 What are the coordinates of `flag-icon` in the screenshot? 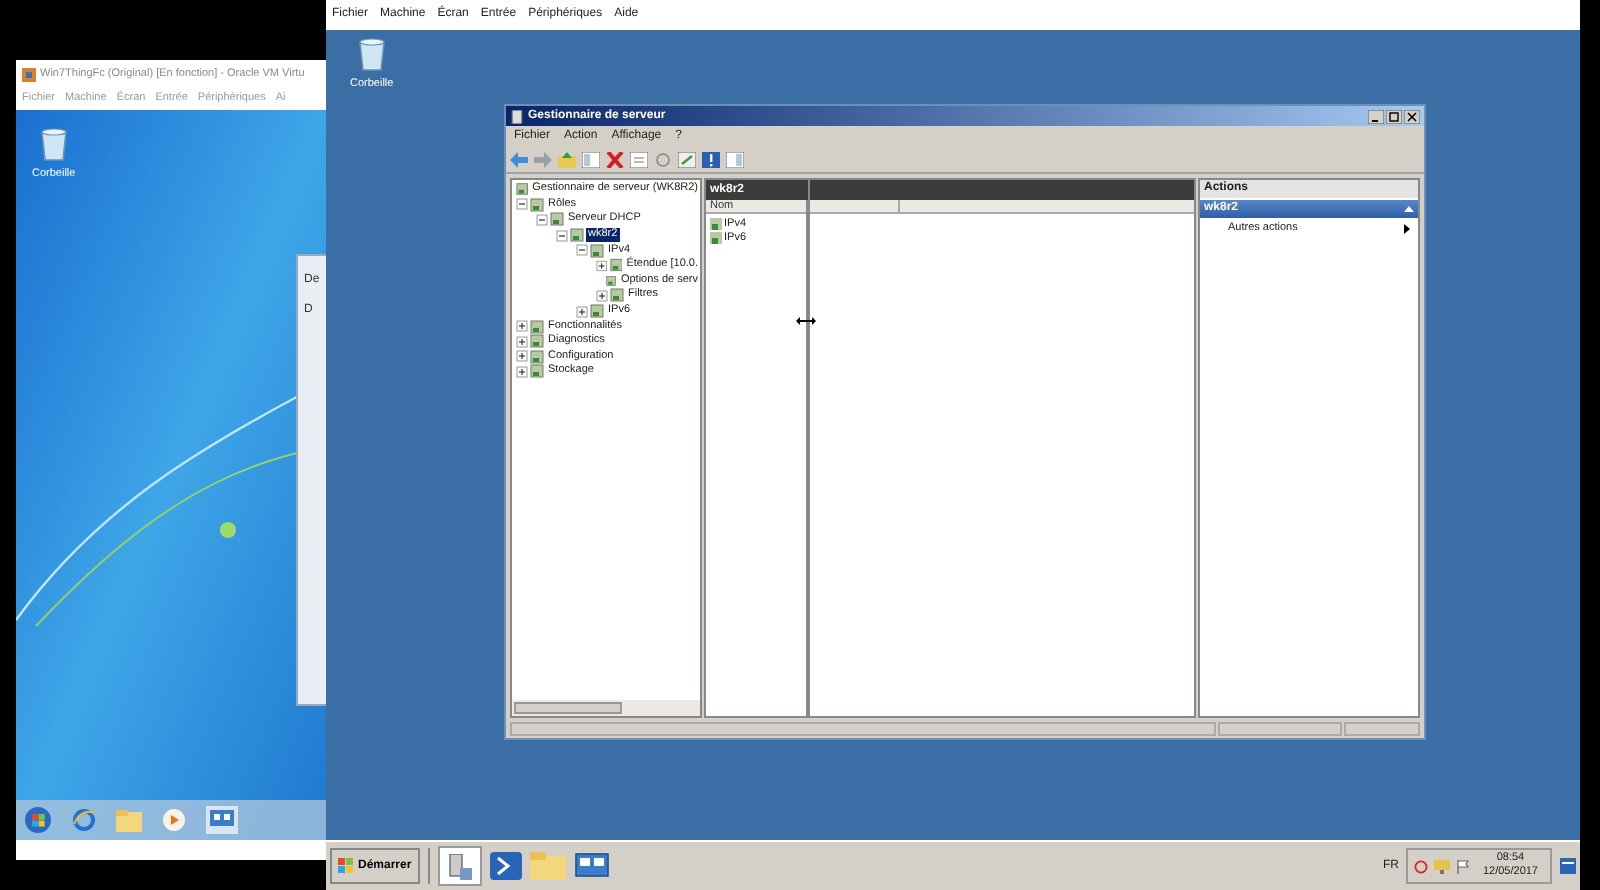 It's located at (1463, 866).